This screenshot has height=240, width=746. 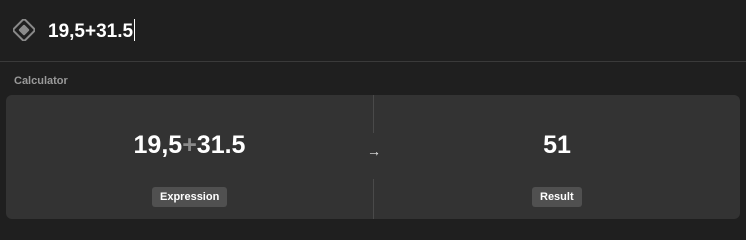 I want to click on expression-value: 19,5+31.5, so click(x=189, y=145).